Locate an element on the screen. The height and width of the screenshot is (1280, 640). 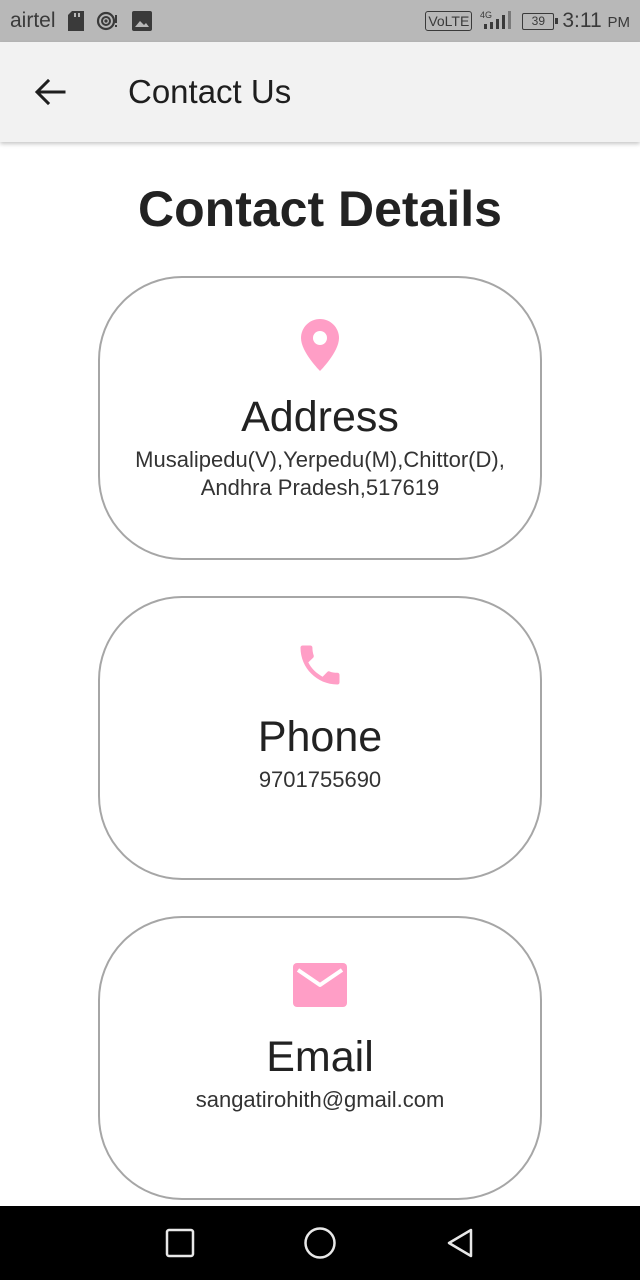
nav-back-button is located at coordinates (460, 1243).